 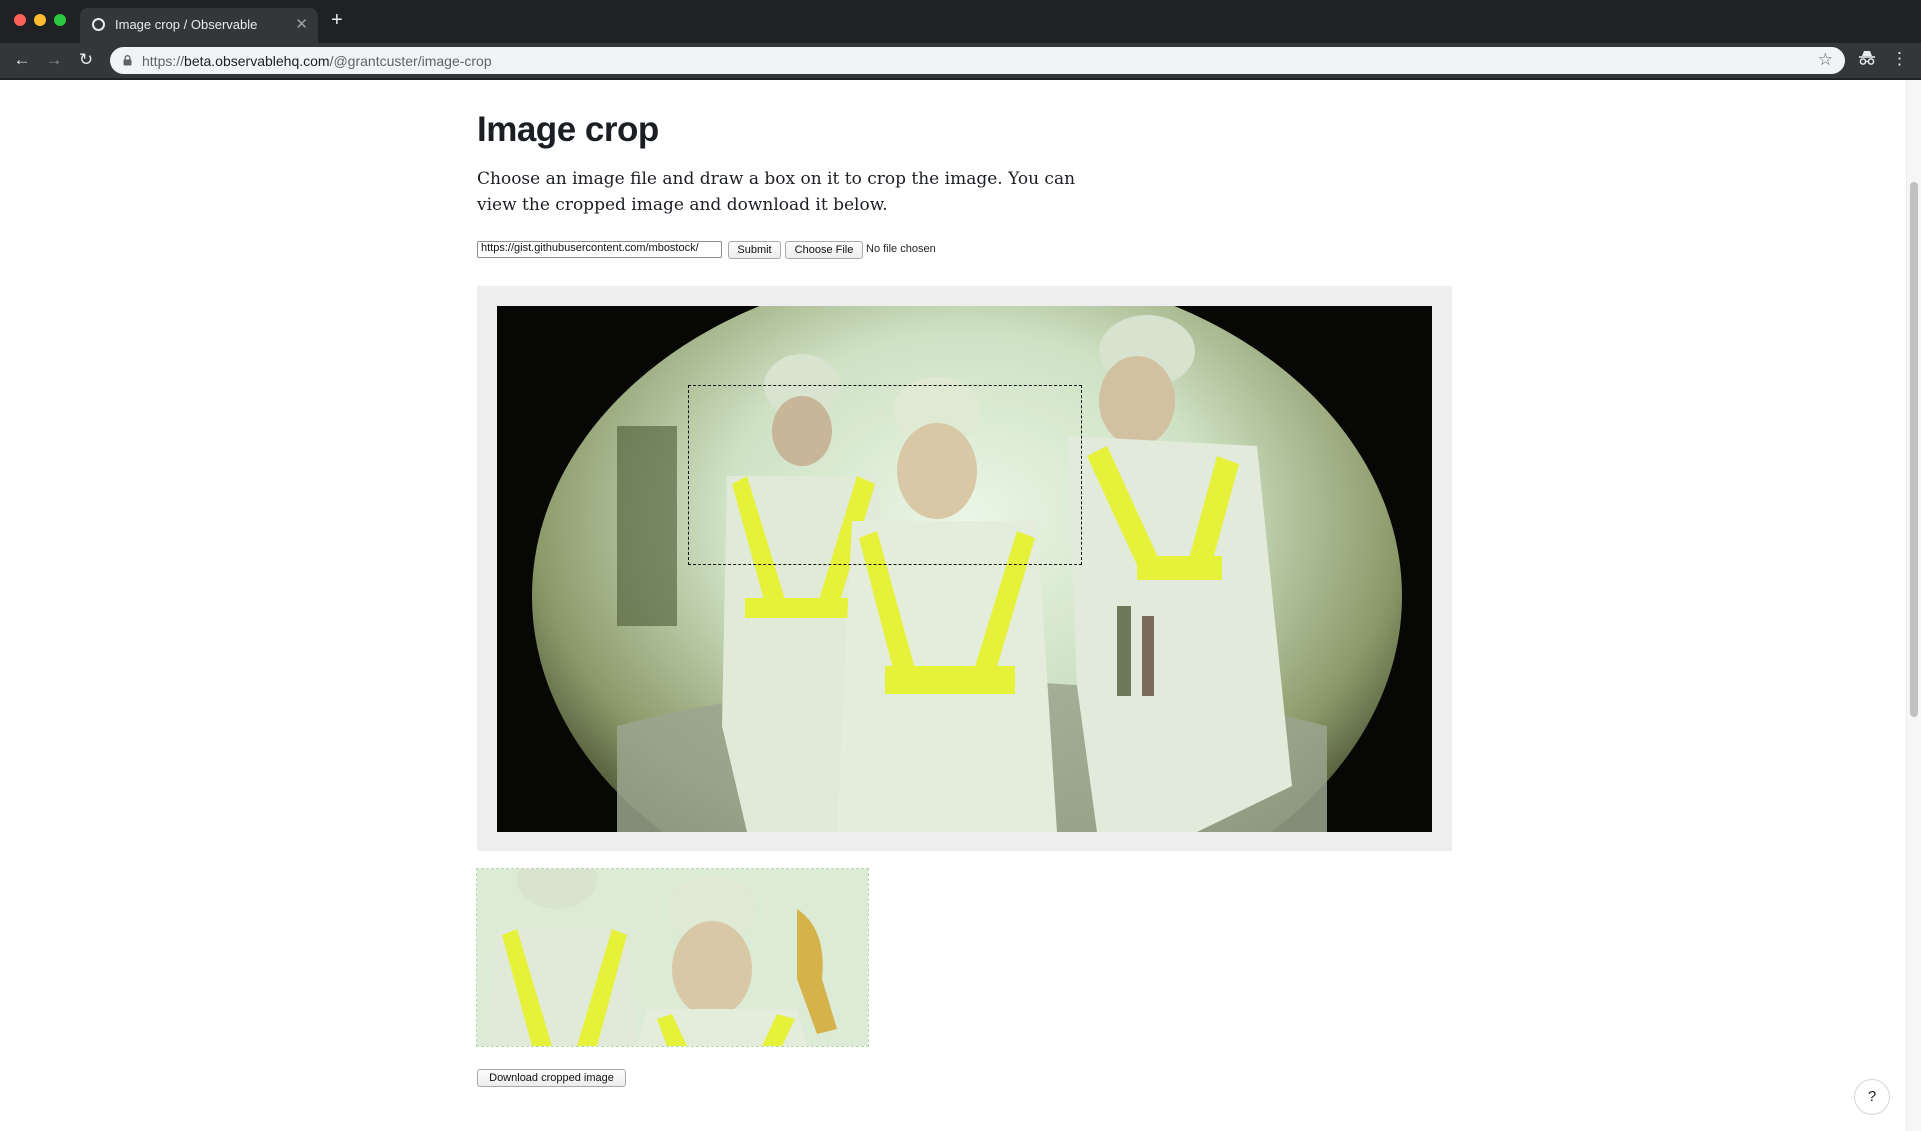 I want to click on close-window-icon, so click(x=20, y=20).